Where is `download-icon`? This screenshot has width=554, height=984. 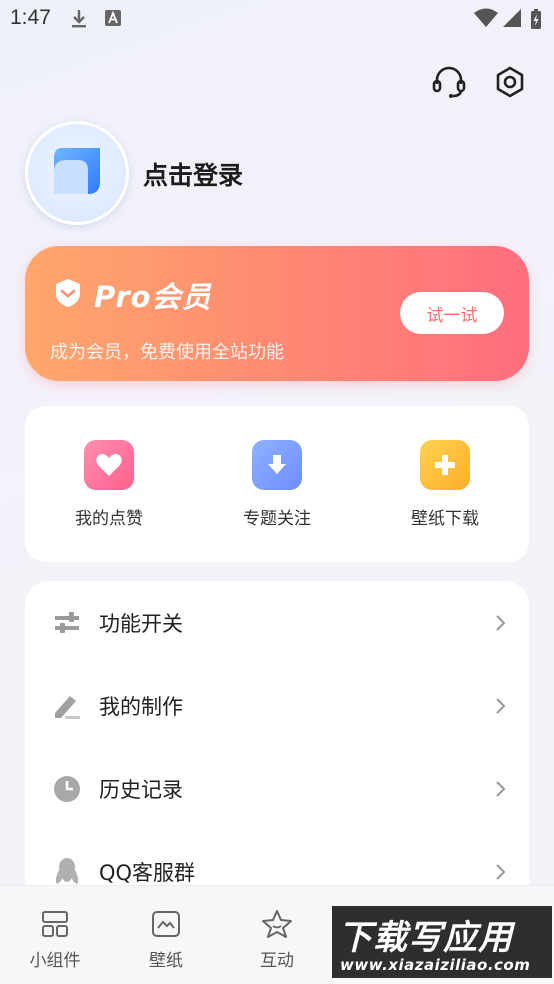
download-icon is located at coordinates (79, 21).